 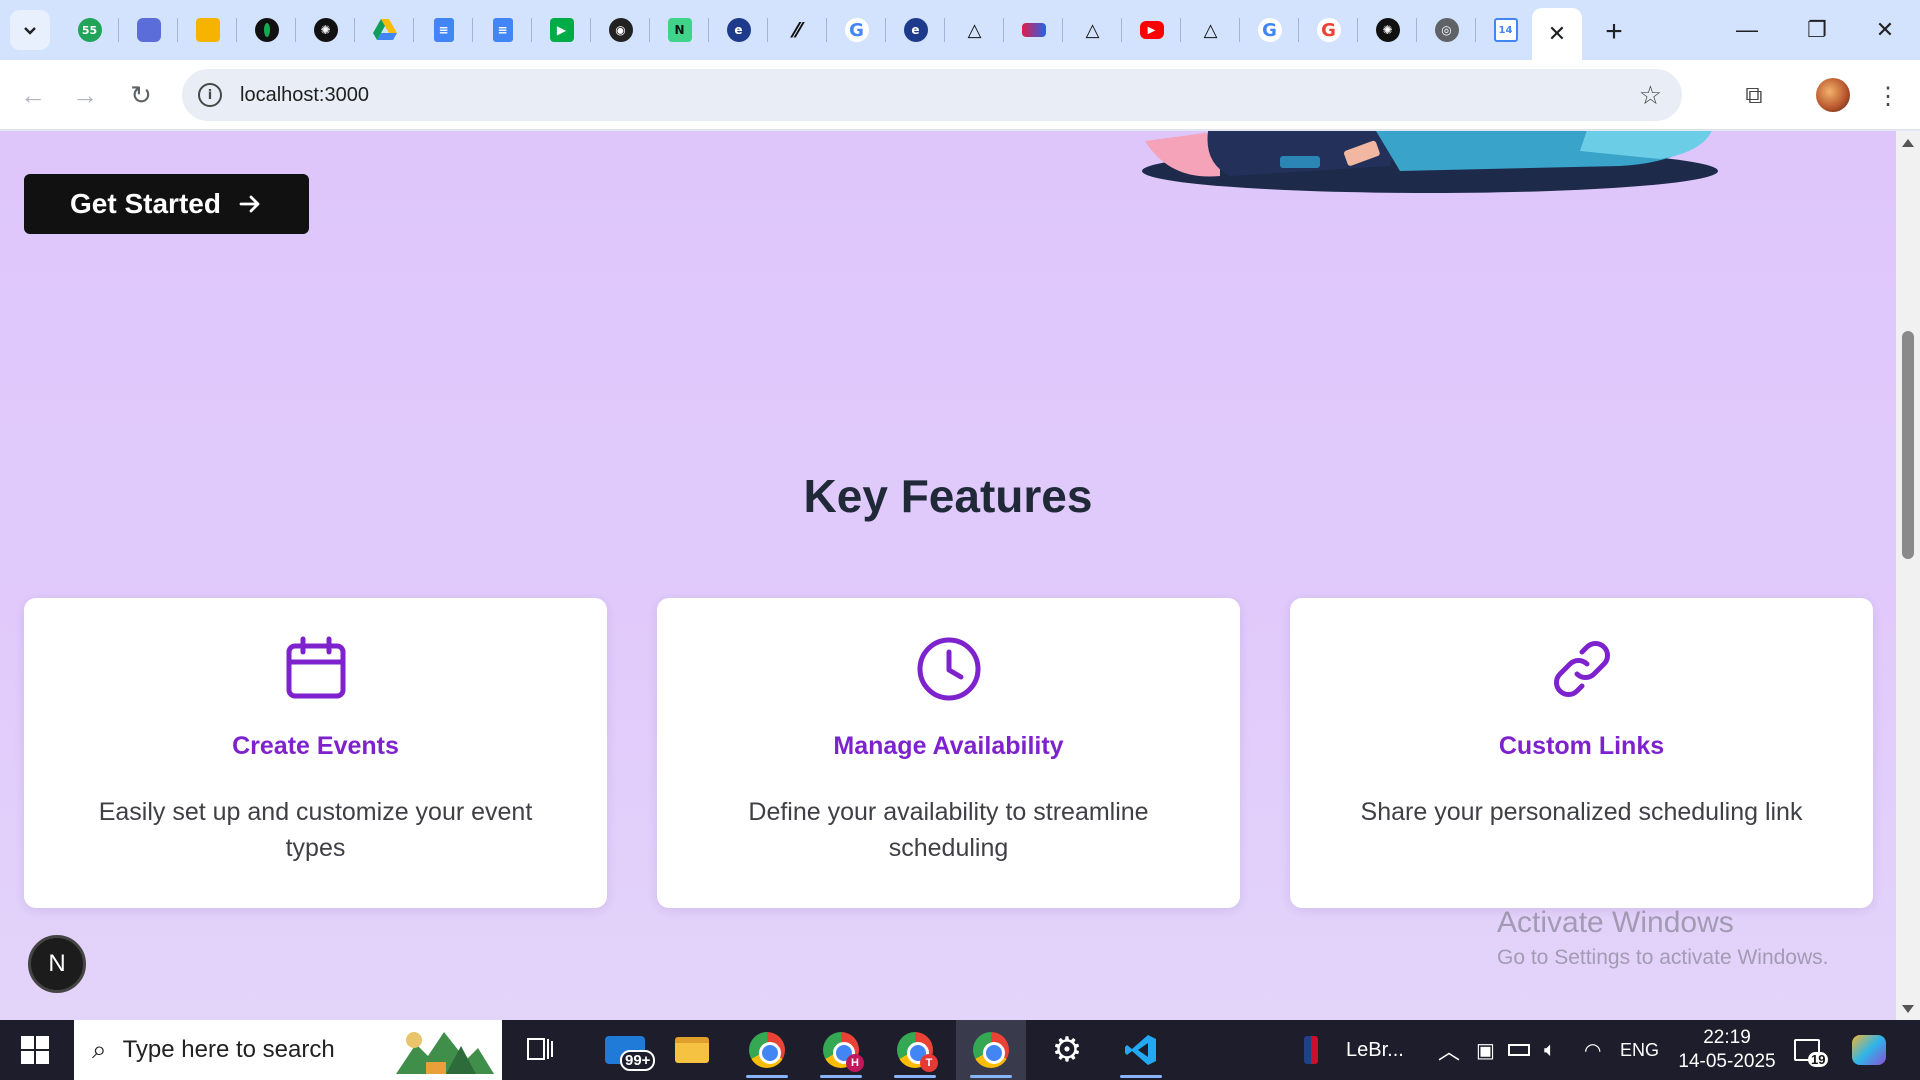 I want to click on taskbar-mail: 99+, so click(x=625, y=1050).